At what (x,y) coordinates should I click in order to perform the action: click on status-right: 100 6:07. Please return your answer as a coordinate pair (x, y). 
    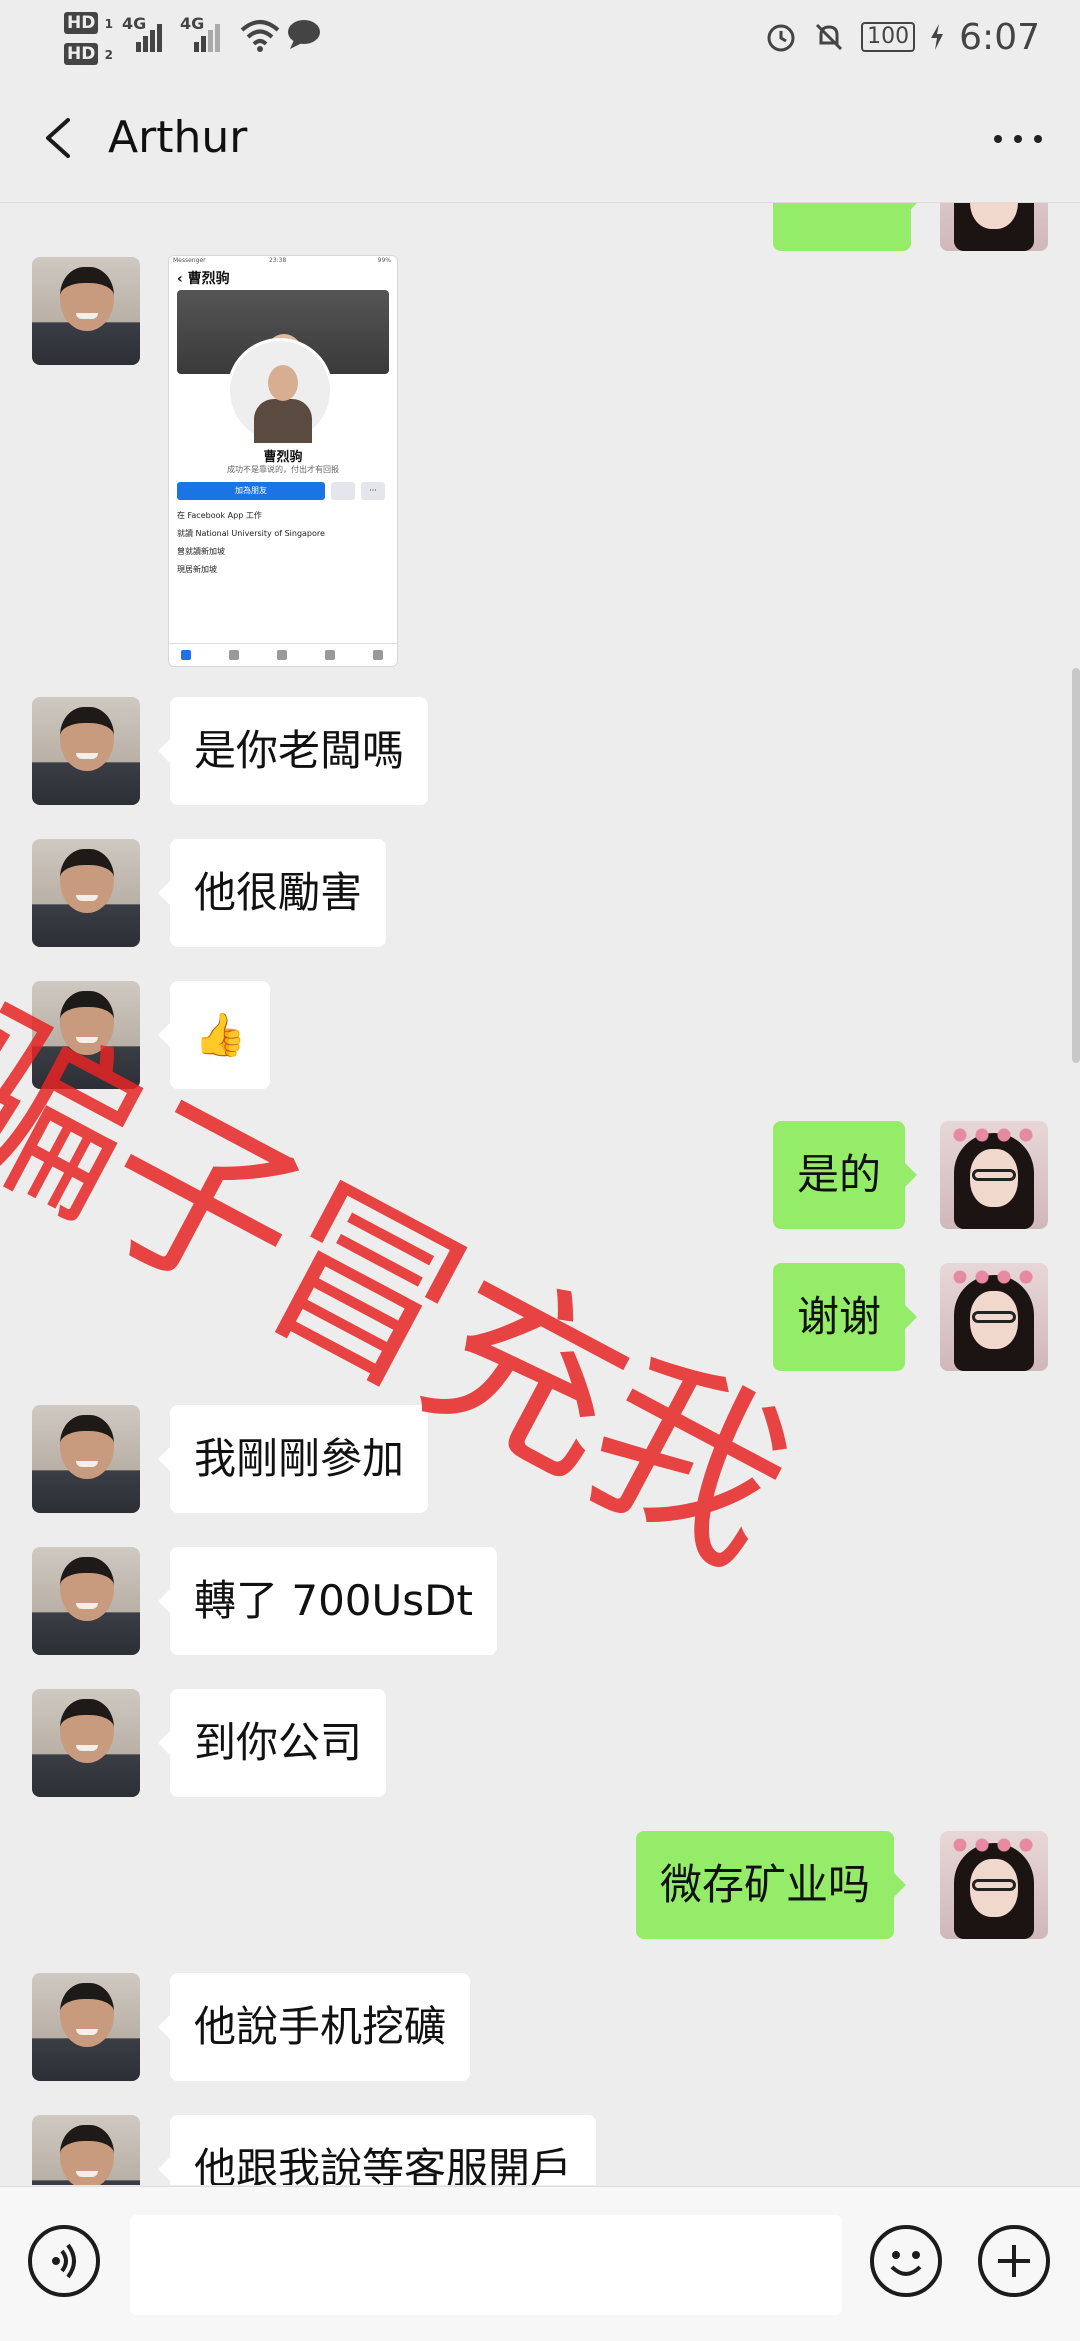
    Looking at the image, I should click on (902, 37).